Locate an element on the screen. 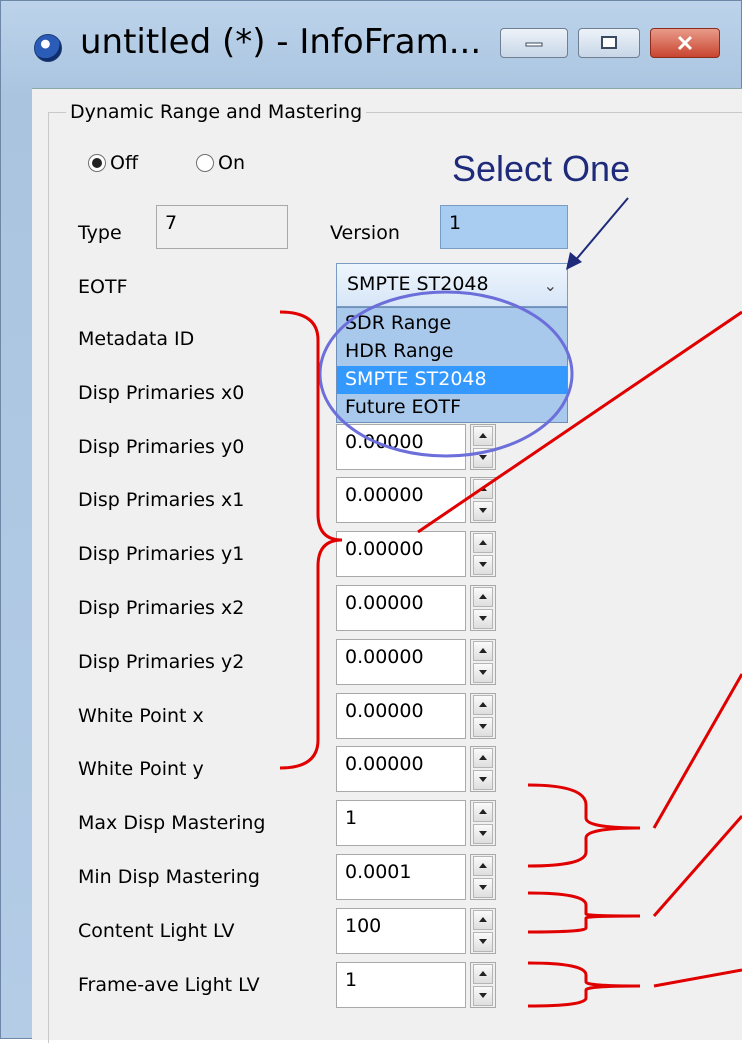 This screenshot has height=1043, width=742. annotation-arrow-line is located at coordinates (601, 230).